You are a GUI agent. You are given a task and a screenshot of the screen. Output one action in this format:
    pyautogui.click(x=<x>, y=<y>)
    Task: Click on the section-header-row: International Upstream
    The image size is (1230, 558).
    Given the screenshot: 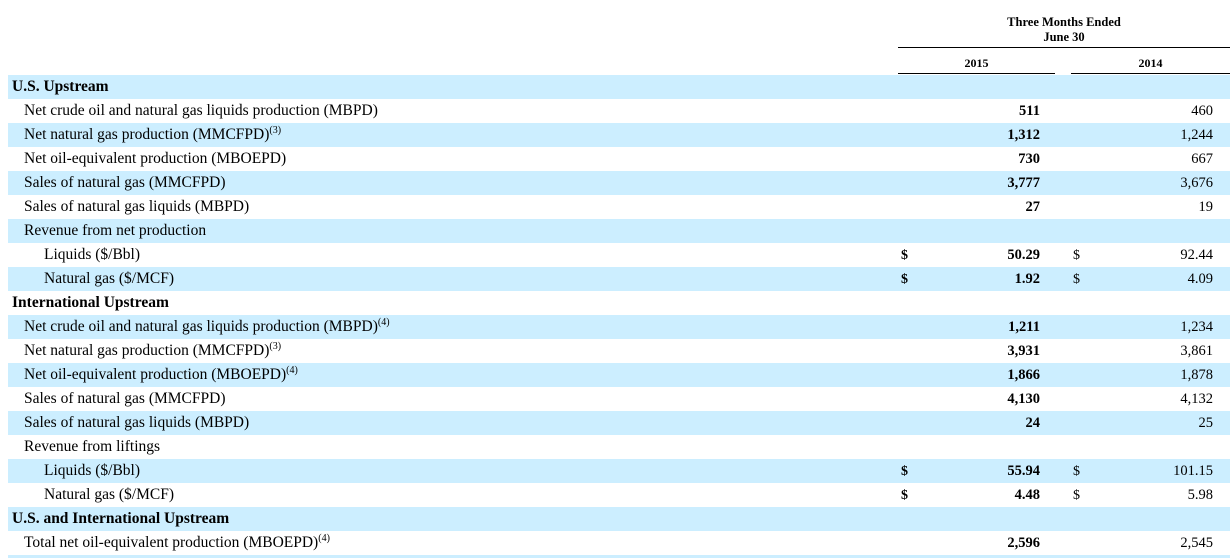 What is the action you would take?
    pyautogui.click(x=619, y=303)
    